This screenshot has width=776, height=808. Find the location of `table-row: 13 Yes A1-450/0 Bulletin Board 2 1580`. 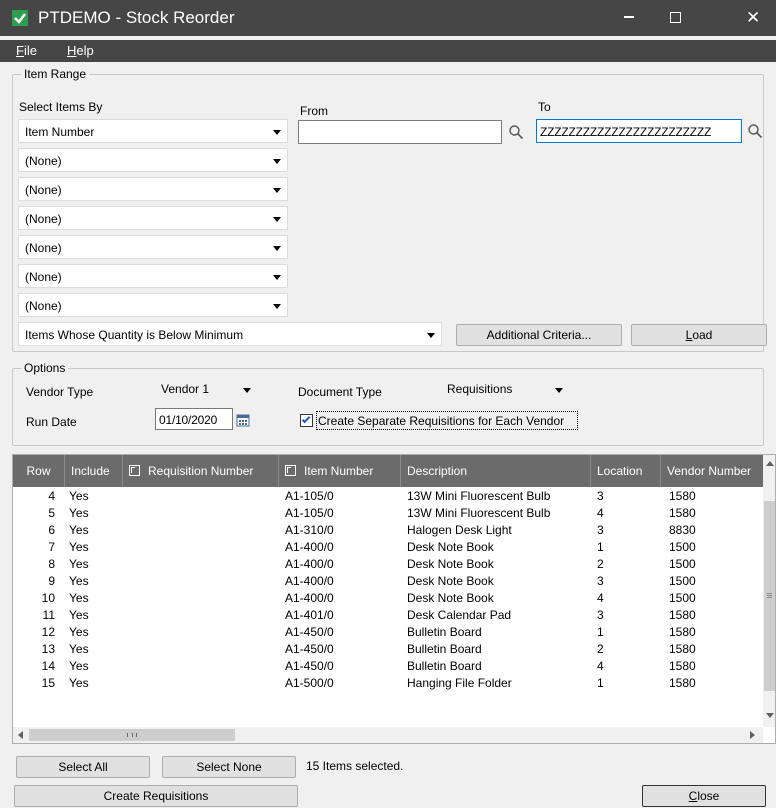

table-row: 13 Yes A1-450/0 Bulletin Board 2 1580 is located at coordinates (388, 649).